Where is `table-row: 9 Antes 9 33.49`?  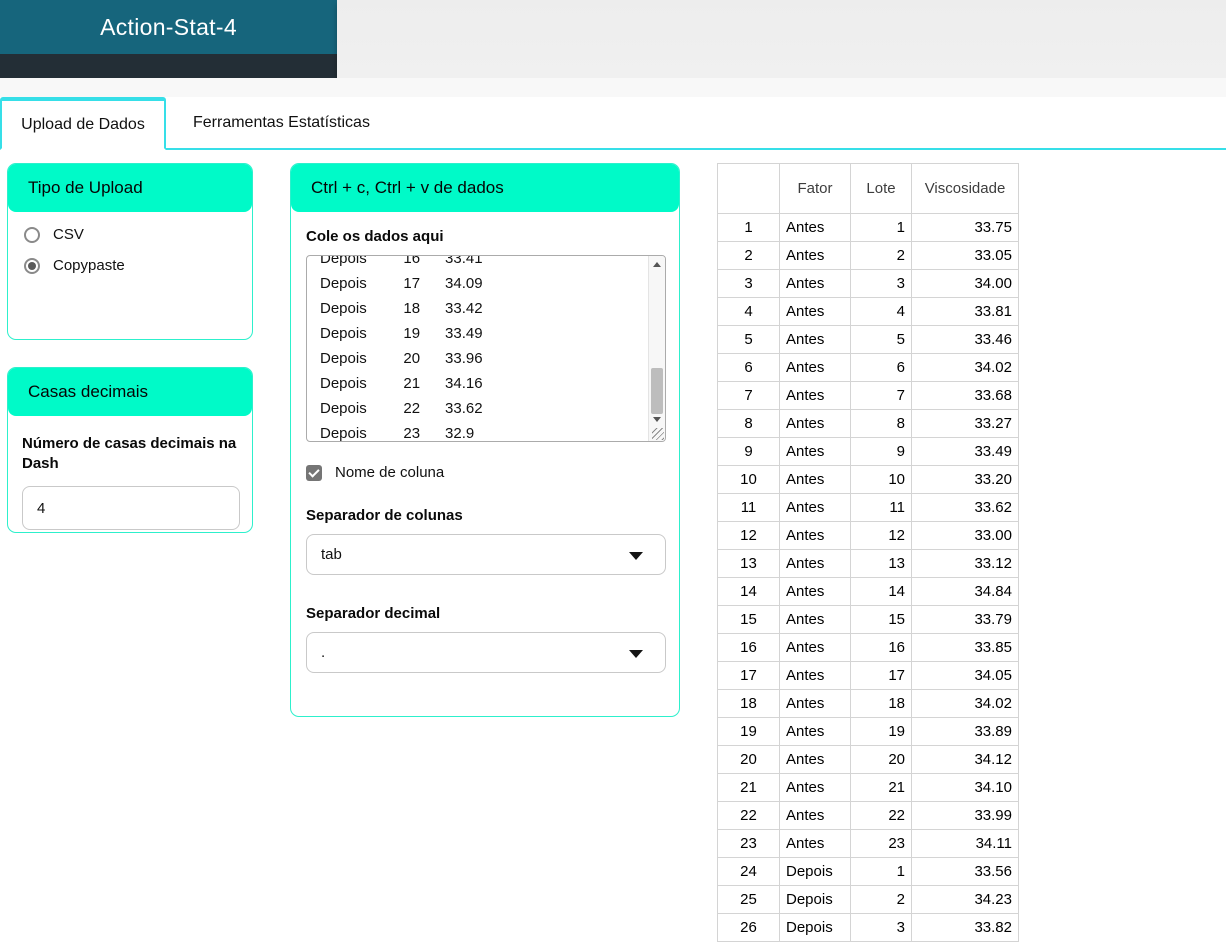
table-row: 9 Antes 9 33.49 is located at coordinates (868, 451).